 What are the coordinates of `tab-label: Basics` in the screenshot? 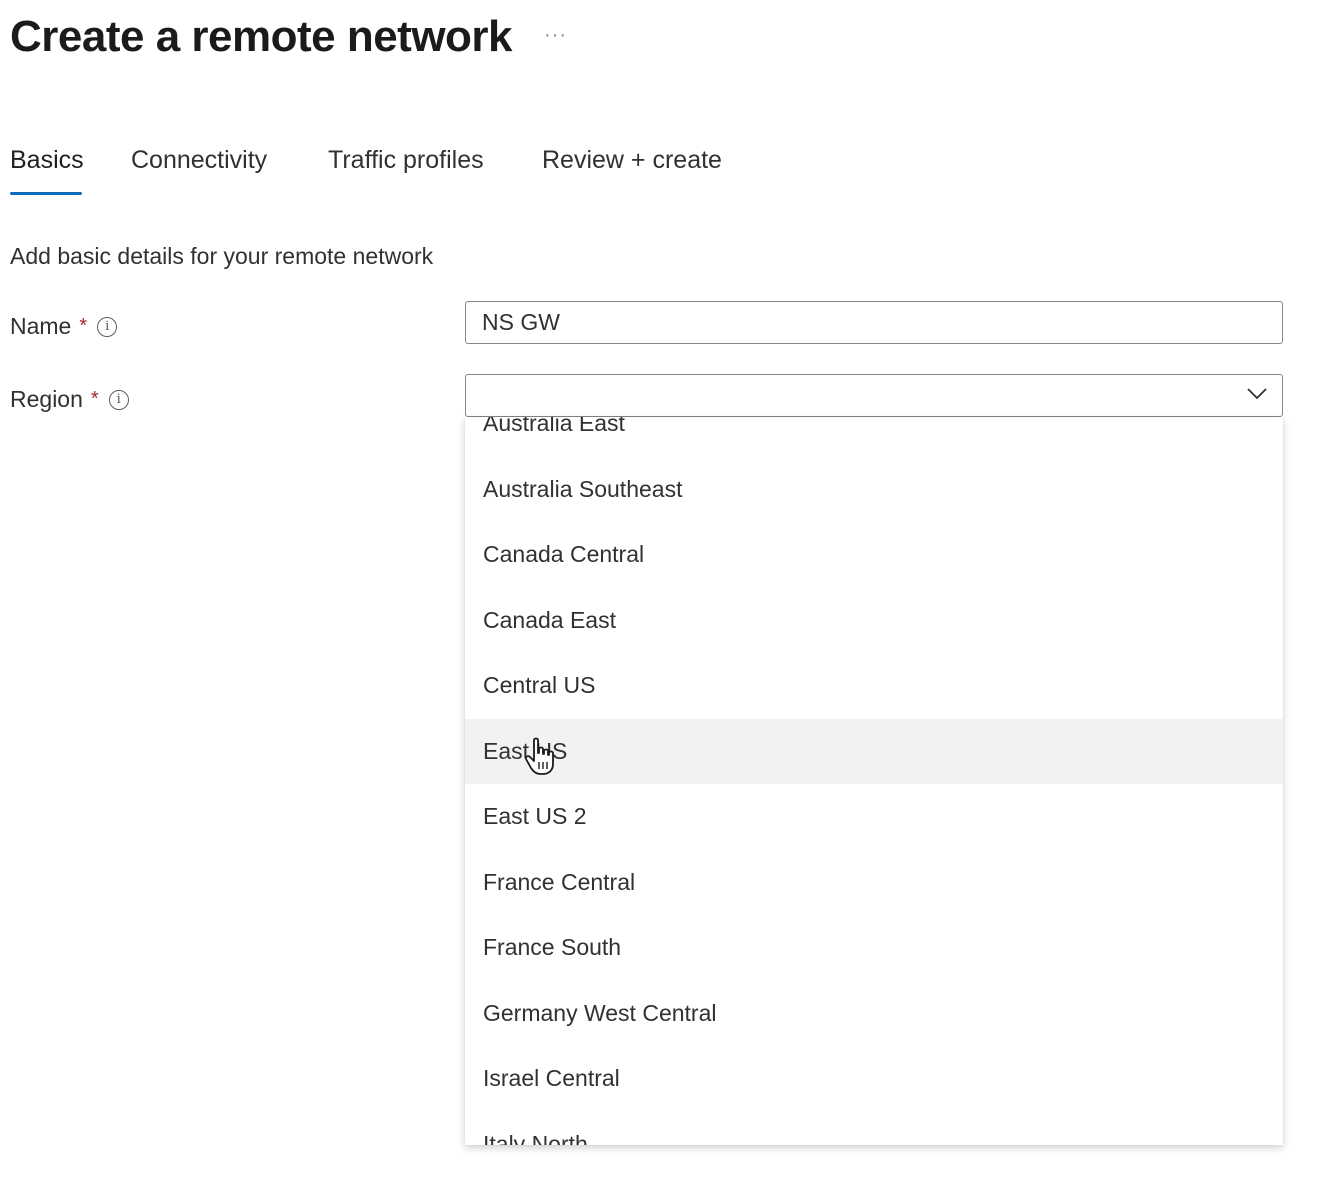 It's located at (47, 160).